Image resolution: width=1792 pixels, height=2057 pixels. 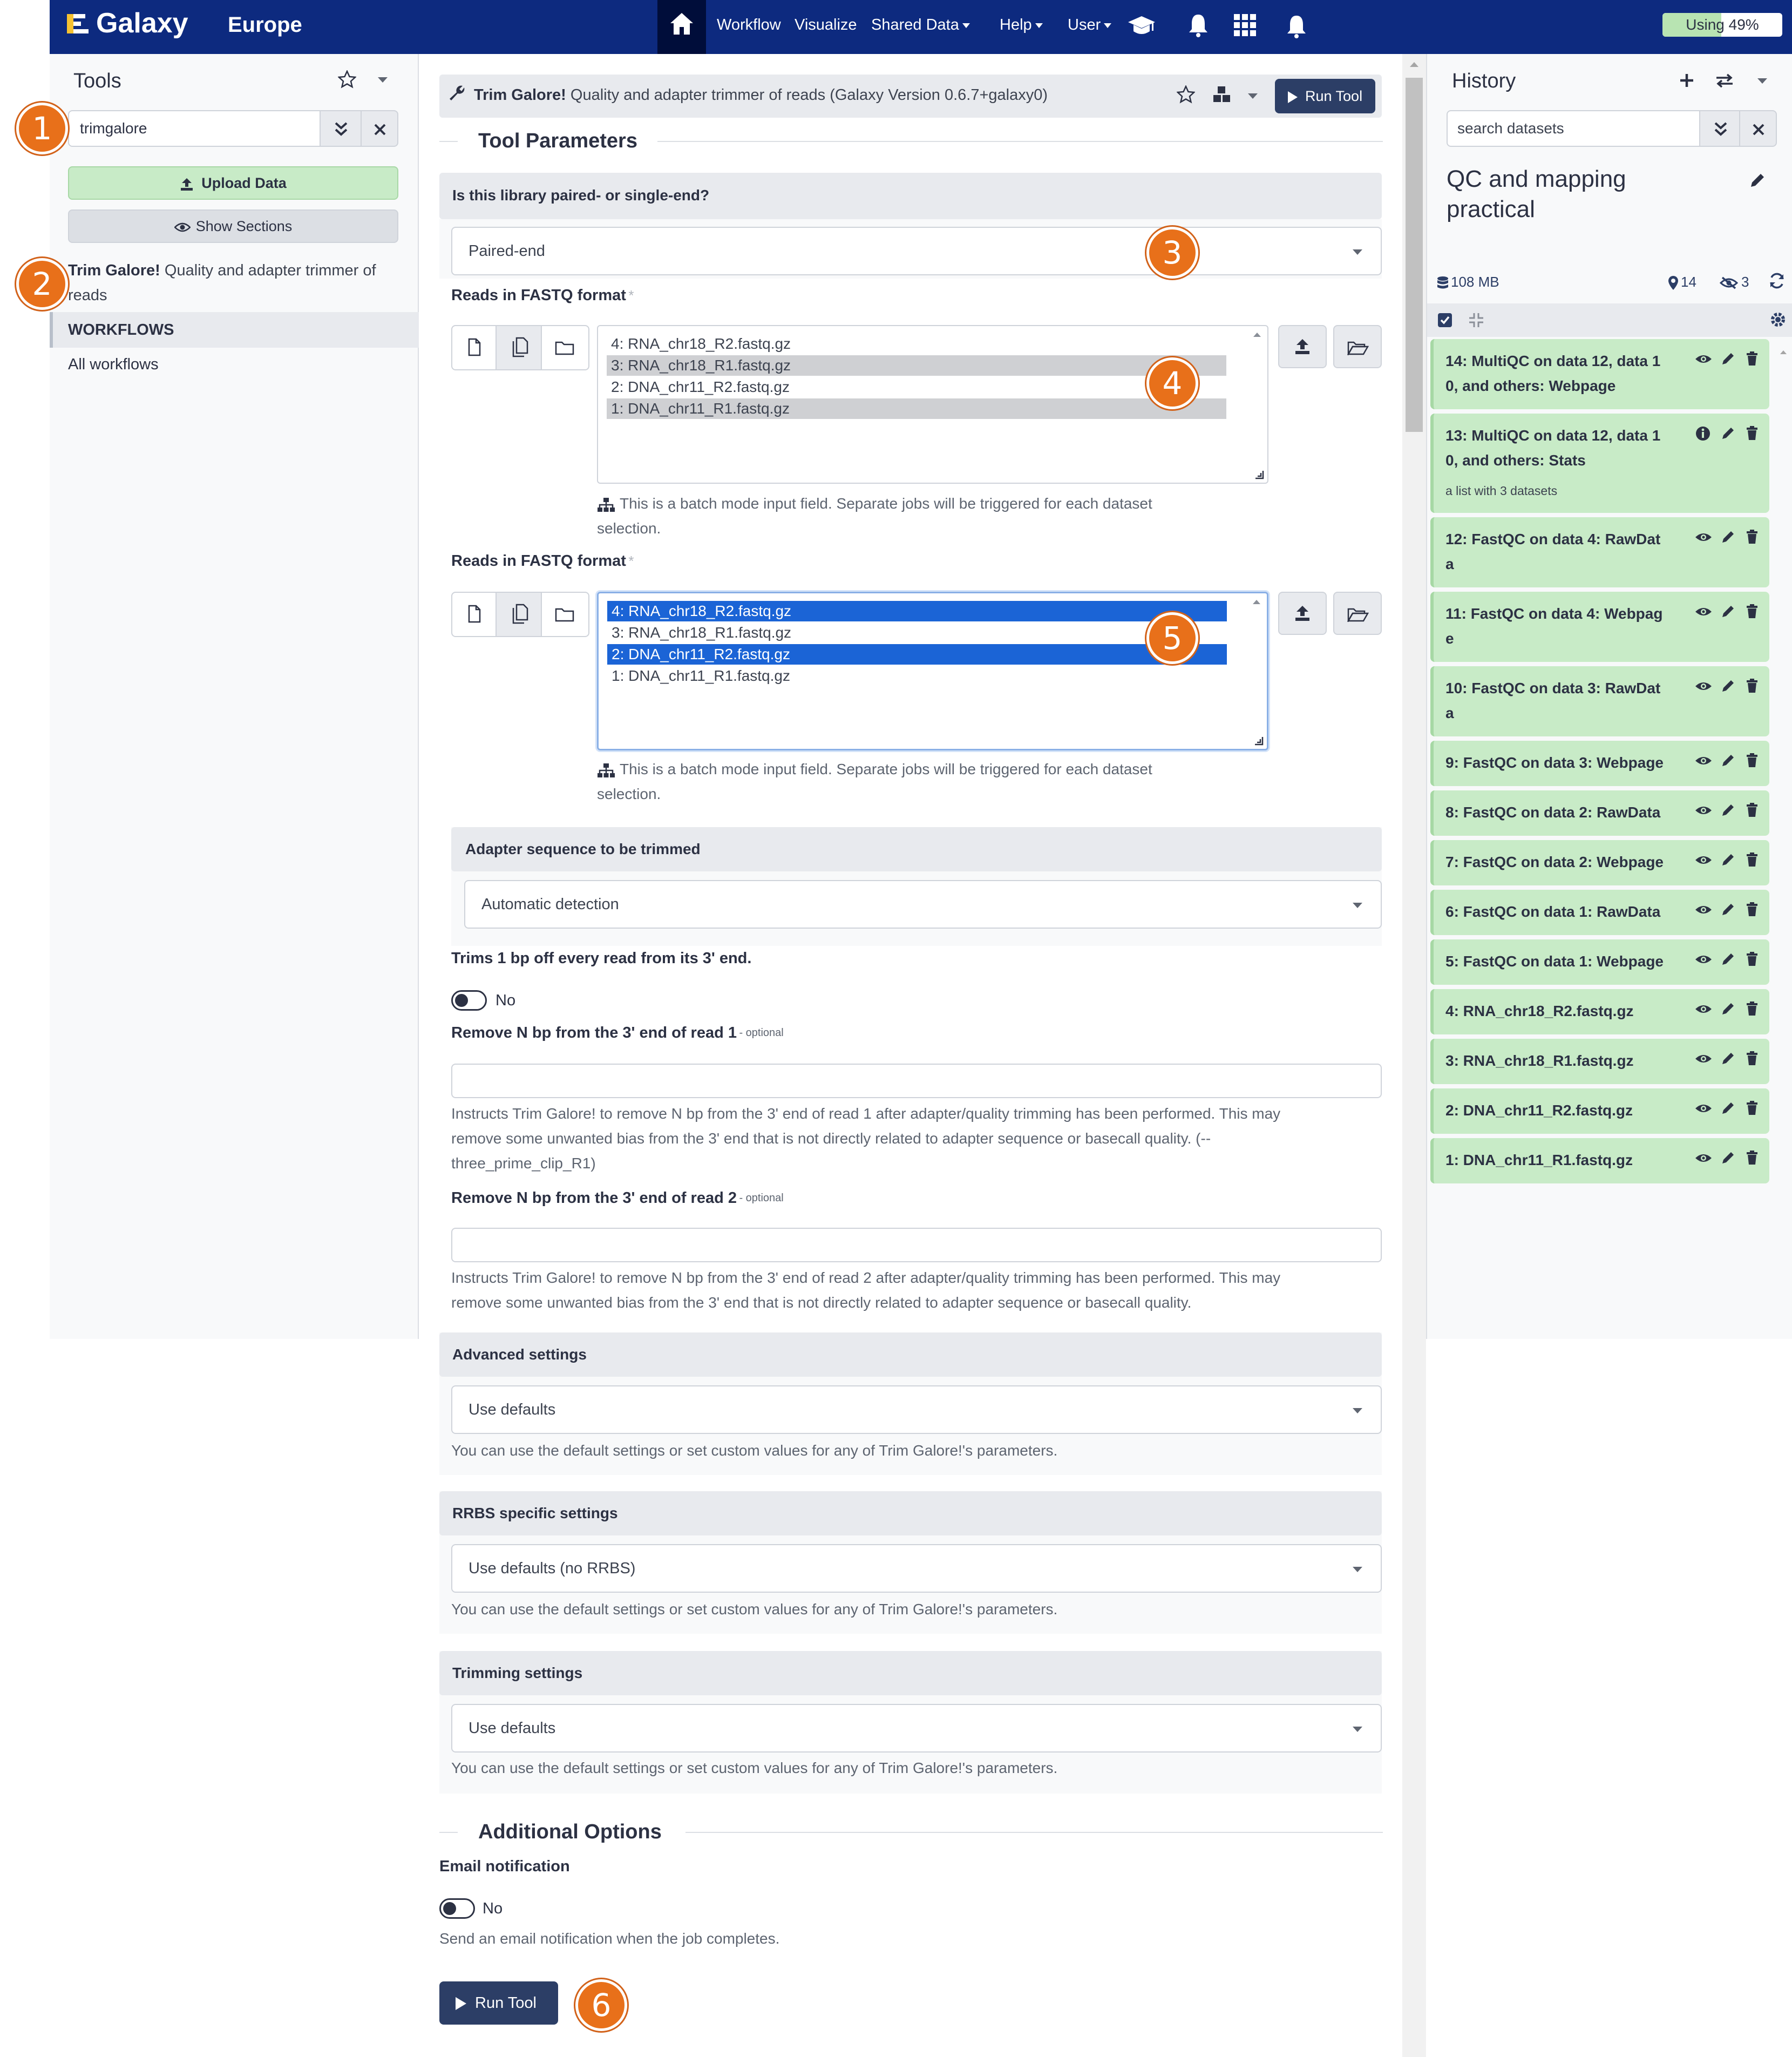 I want to click on rrbs-select: Use defaults (no RRBS), so click(x=916, y=1569).